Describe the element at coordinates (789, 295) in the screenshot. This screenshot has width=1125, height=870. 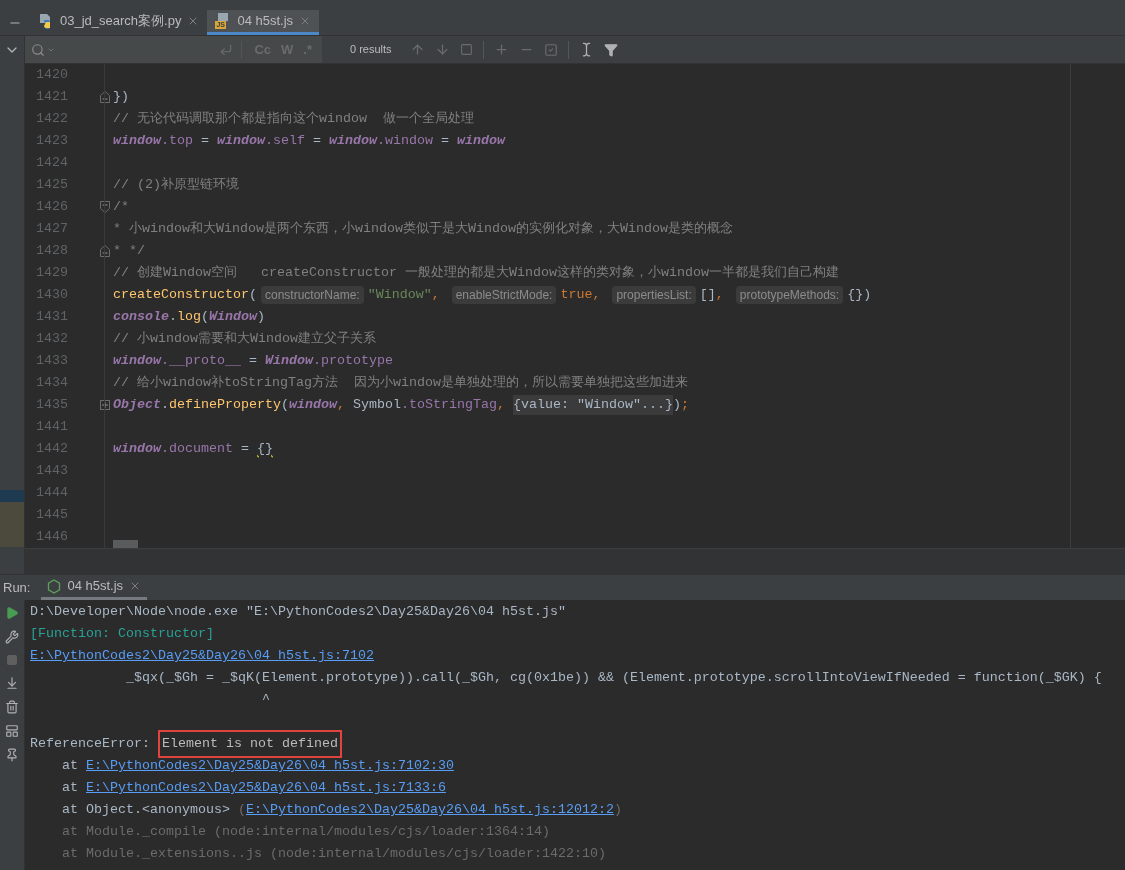
I see `parameter-hint: prototypeMethods:` at that location.